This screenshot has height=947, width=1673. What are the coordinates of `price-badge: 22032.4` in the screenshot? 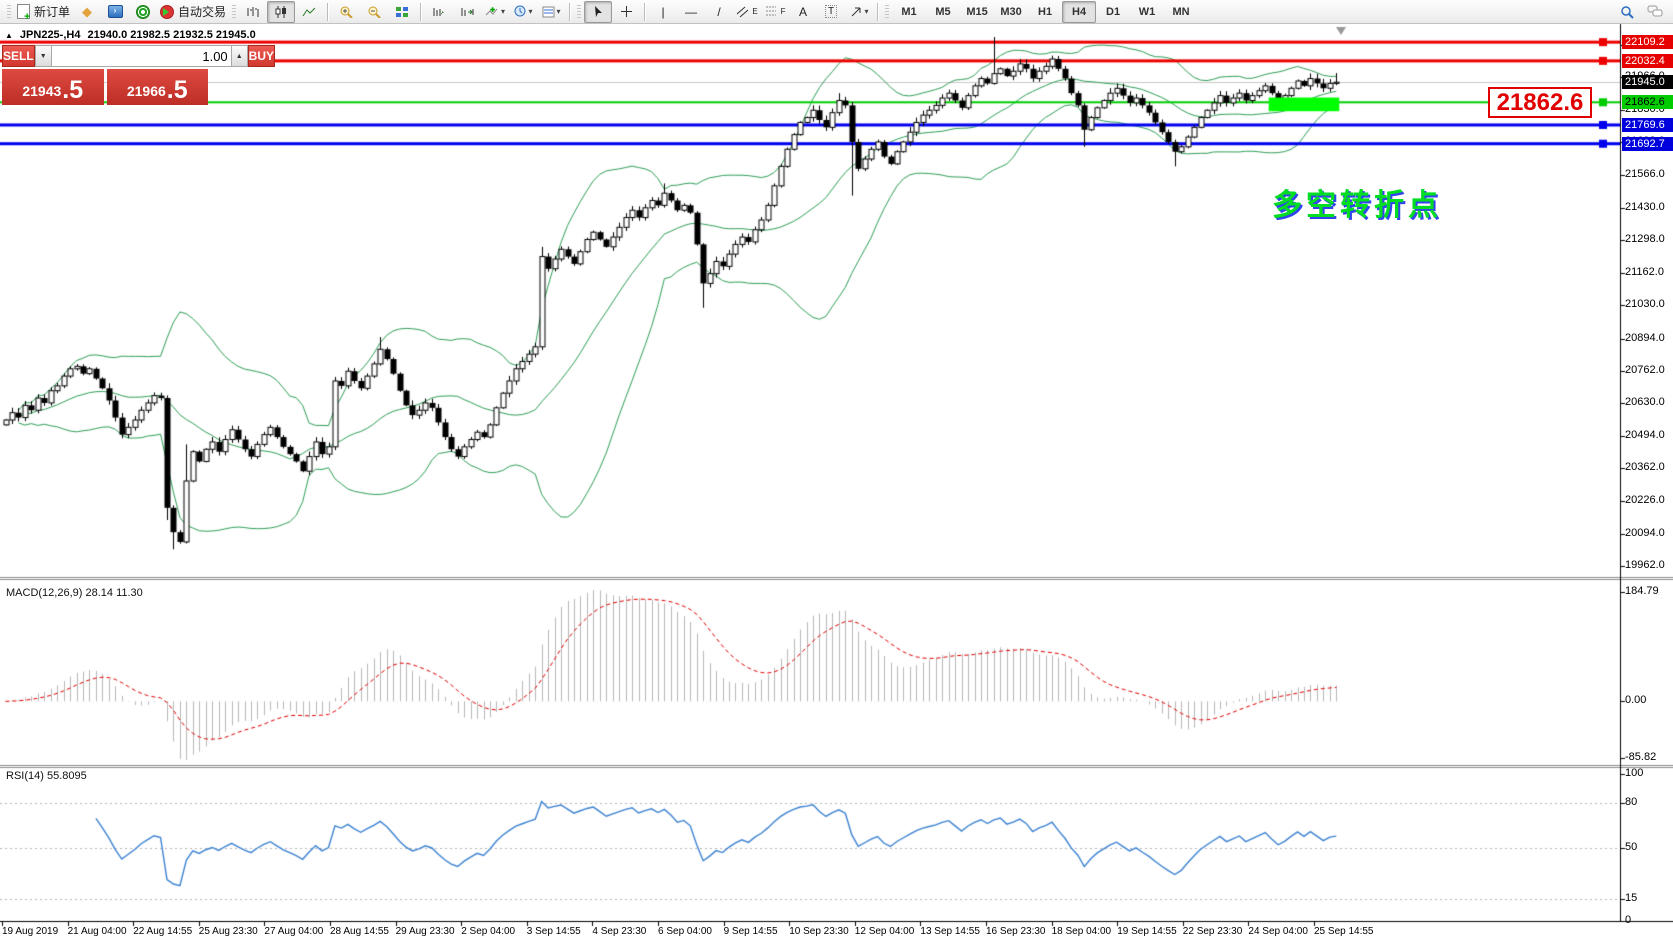 It's located at (1647, 60).